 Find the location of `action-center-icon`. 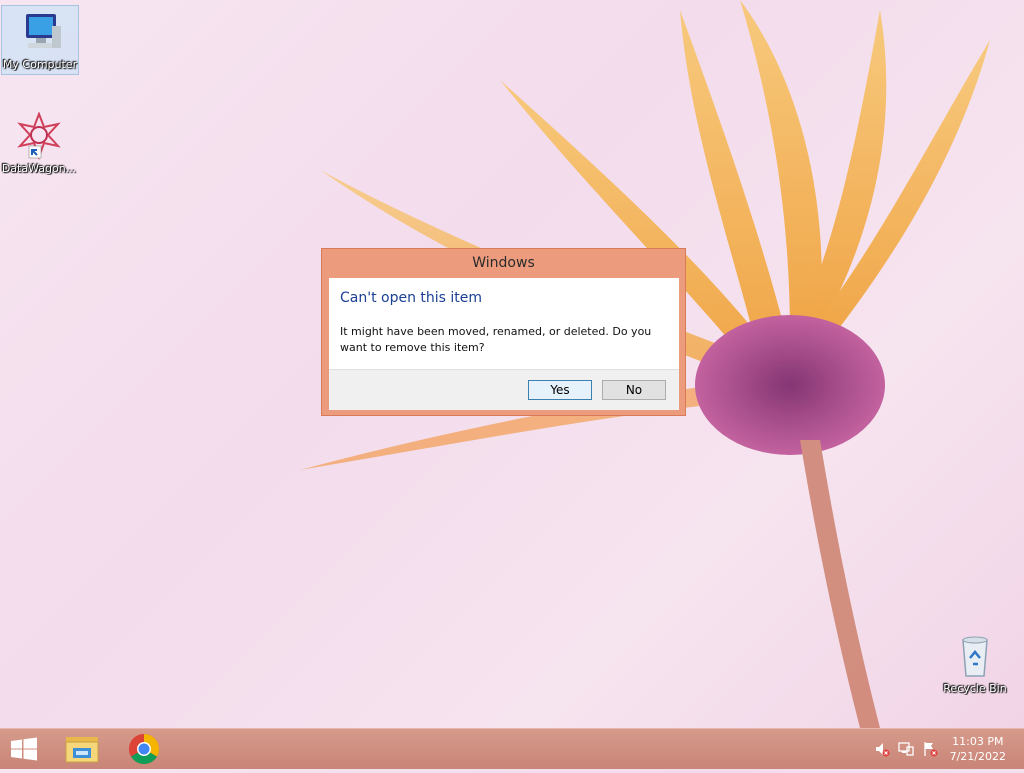

action-center-icon is located at coordinates (930, 749).